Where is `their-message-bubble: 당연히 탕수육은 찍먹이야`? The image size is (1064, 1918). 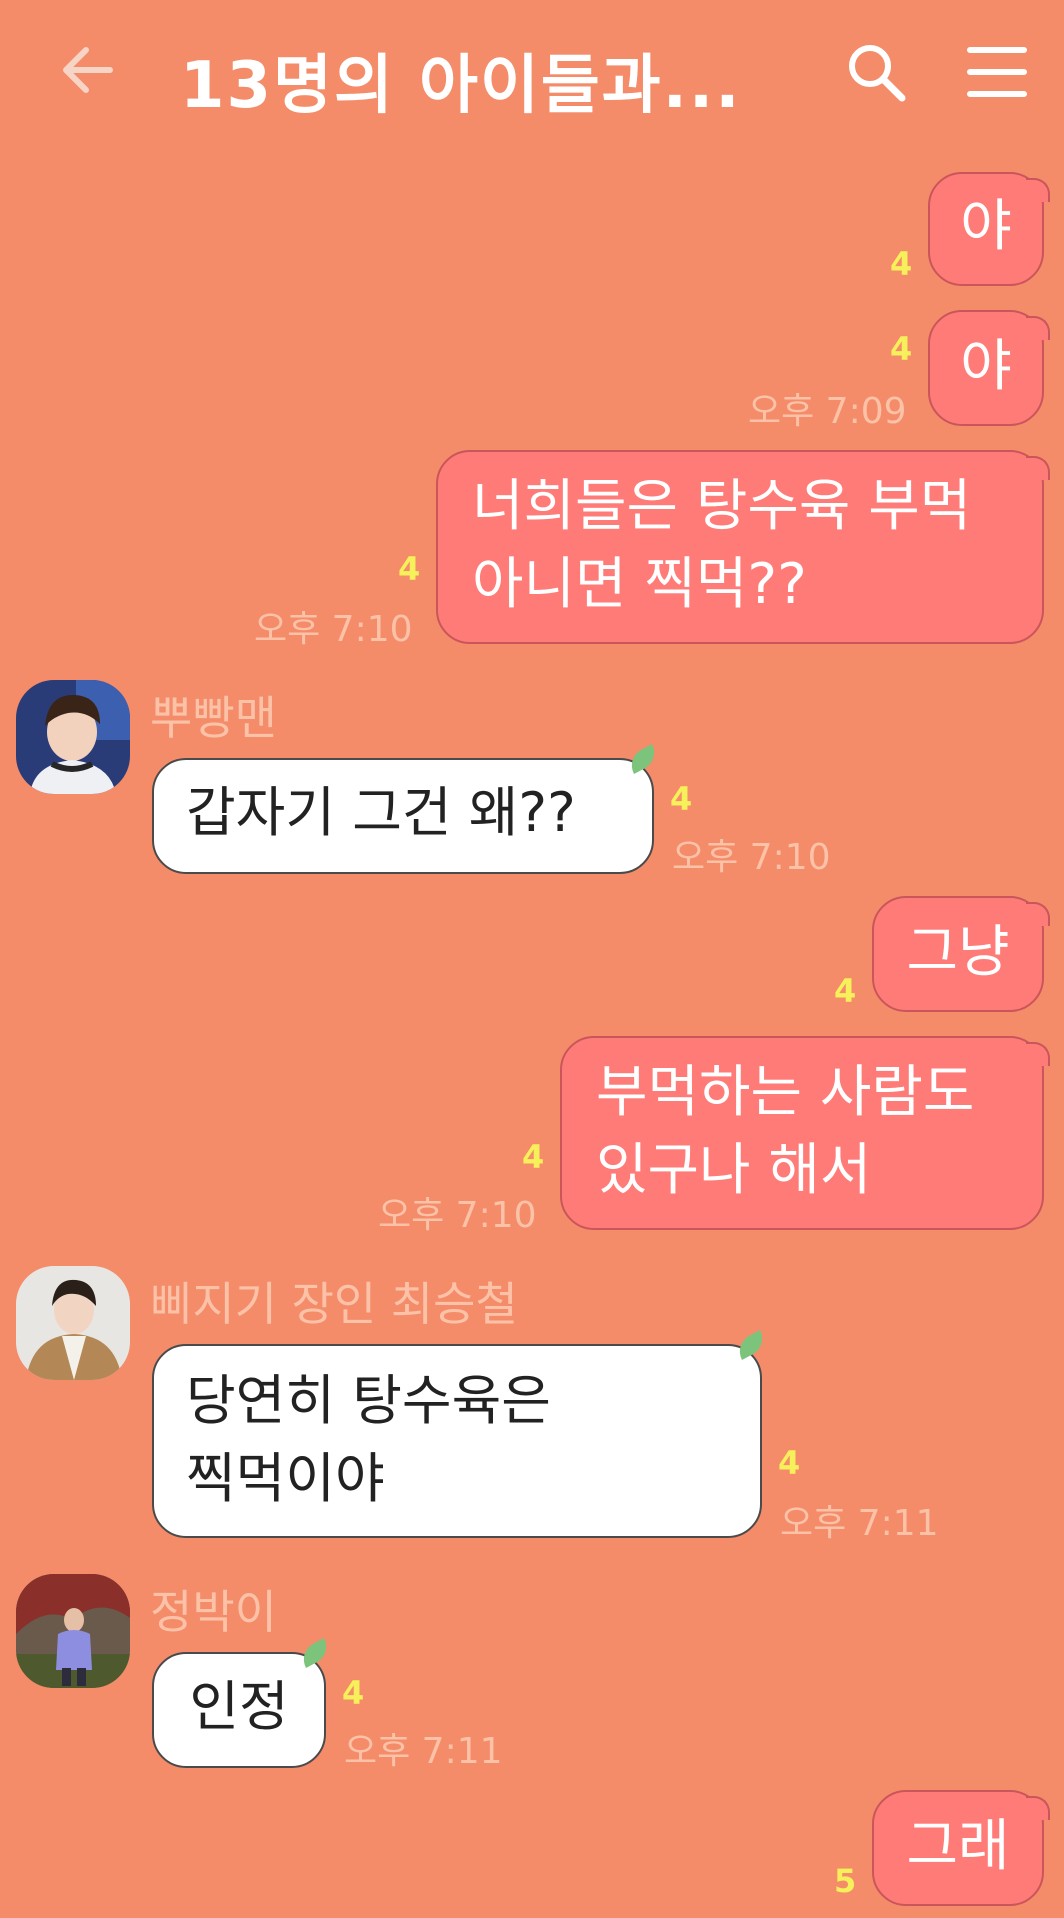 their-message-bubble: 당연히 탕수육은 찍먹이야 is located at coordinates (460, 1434).